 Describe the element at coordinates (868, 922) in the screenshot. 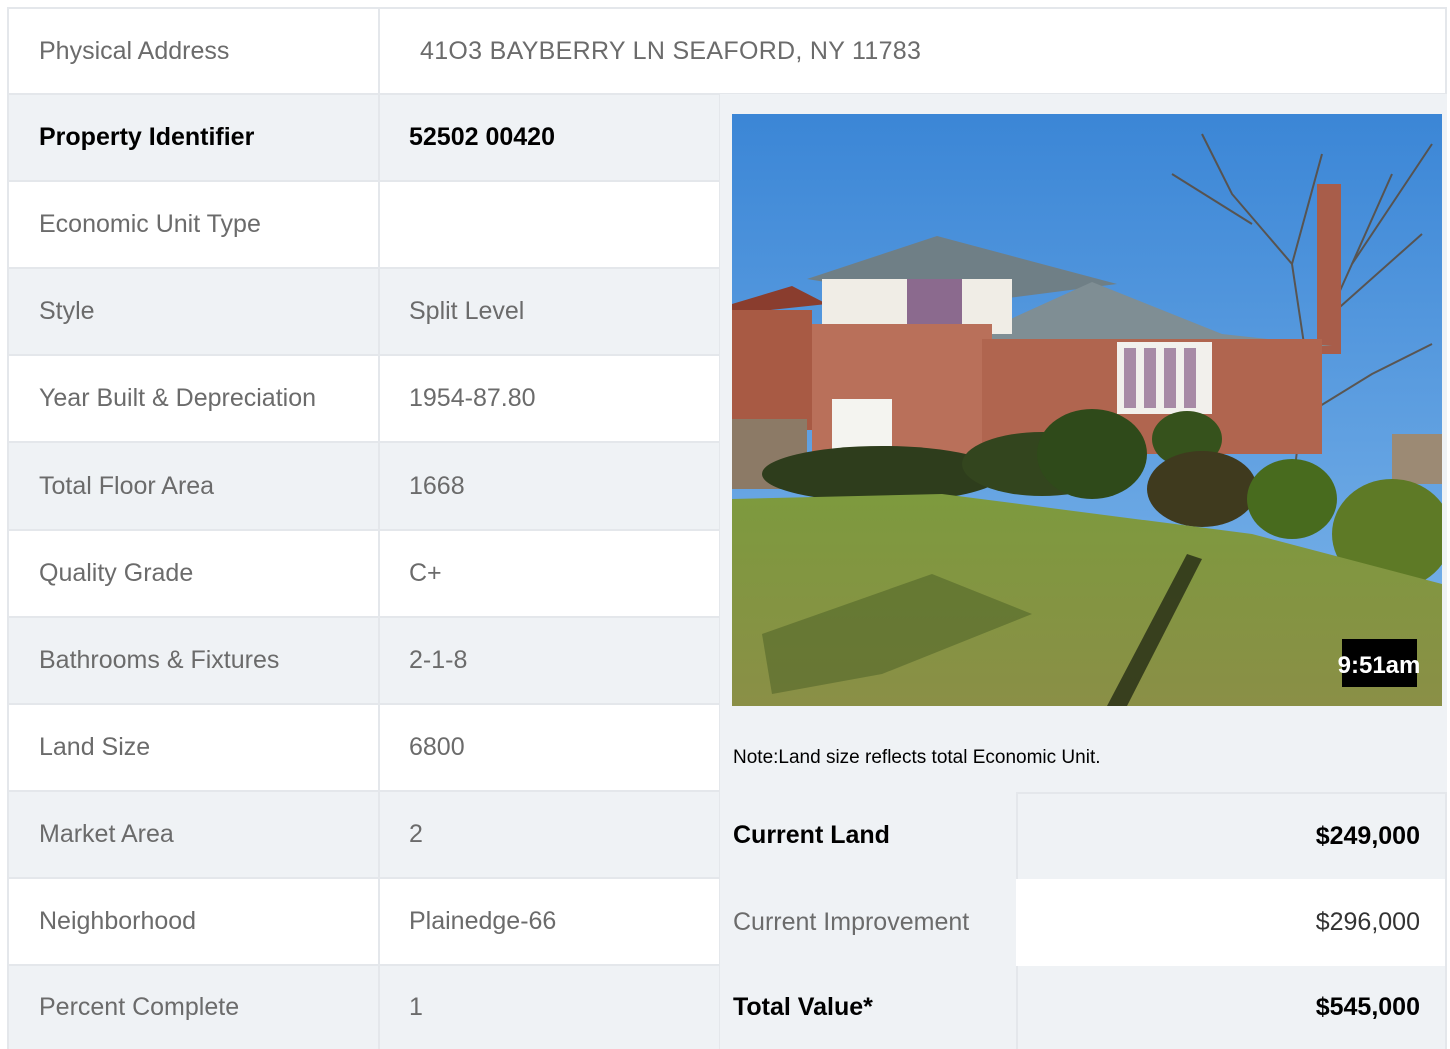

I see `current-improvement-label: Current Improvement` at that location.